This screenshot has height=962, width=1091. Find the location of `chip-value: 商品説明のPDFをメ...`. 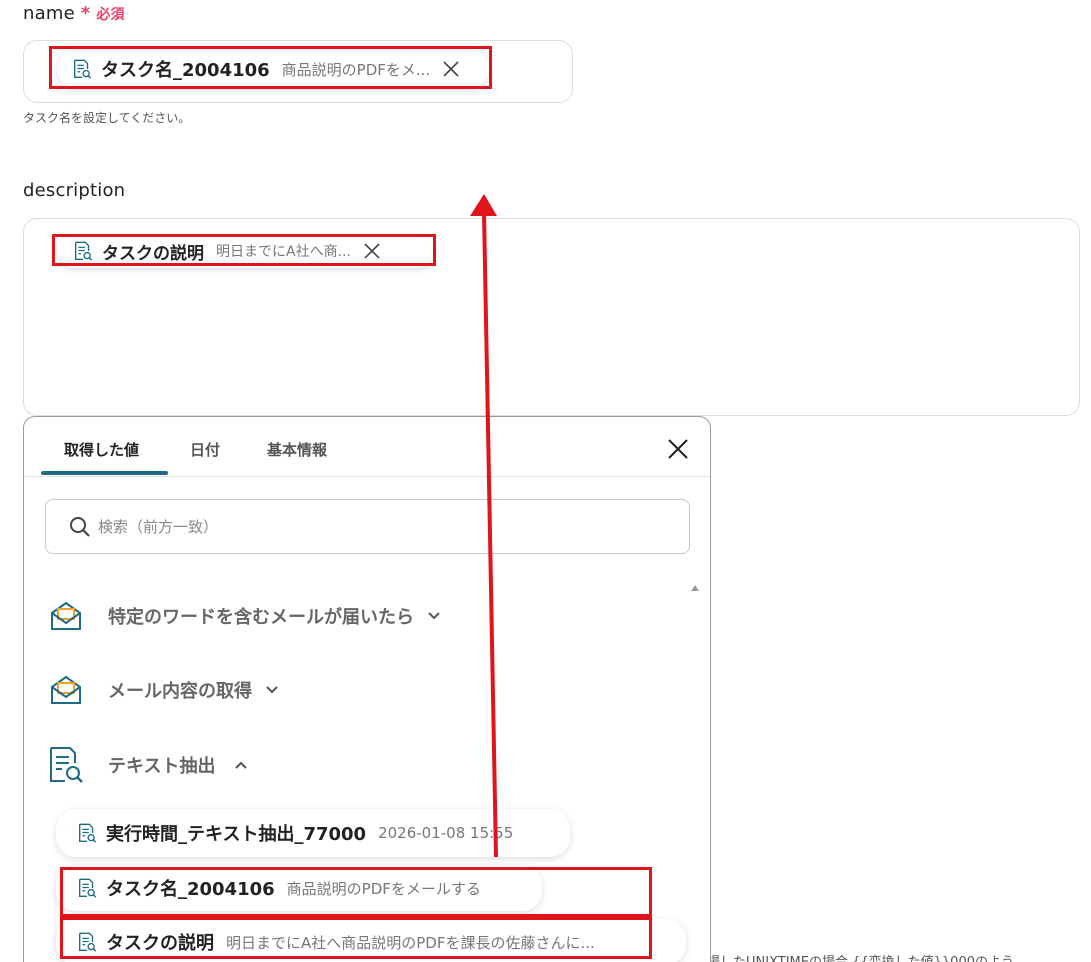

chip-value: 商品説明のPDFをメ... is located at coordinates (356, 69).